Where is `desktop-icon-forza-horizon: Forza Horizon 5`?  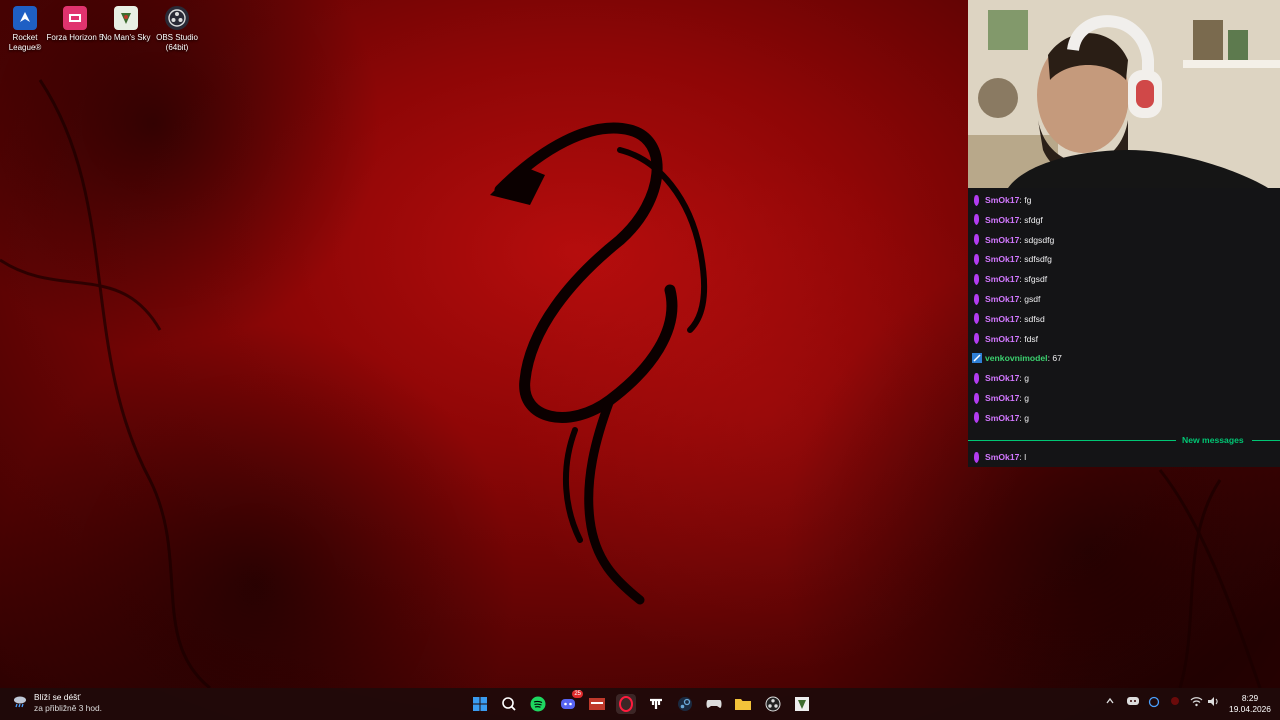 desktop-icon-forza-horizon: Forza Horizon 5 is located at coordinates (75, 23).